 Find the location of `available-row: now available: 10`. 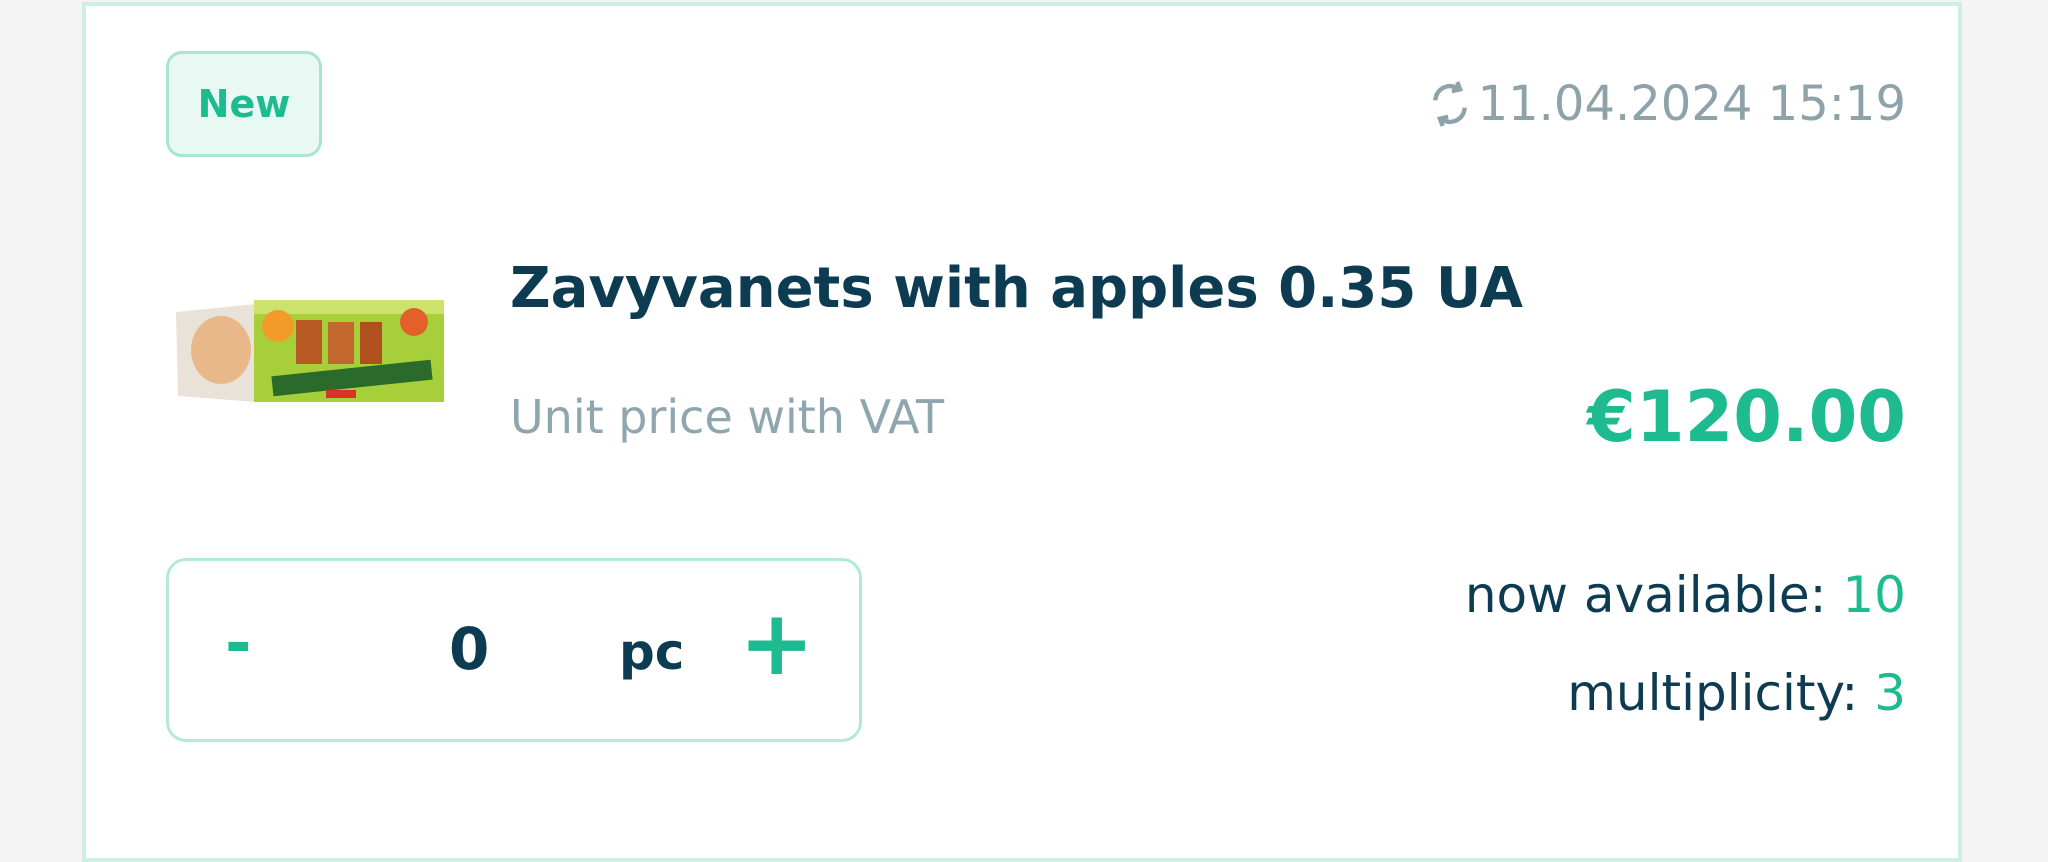

available-row: now available: 10 is located at coordinates (1685, 595).